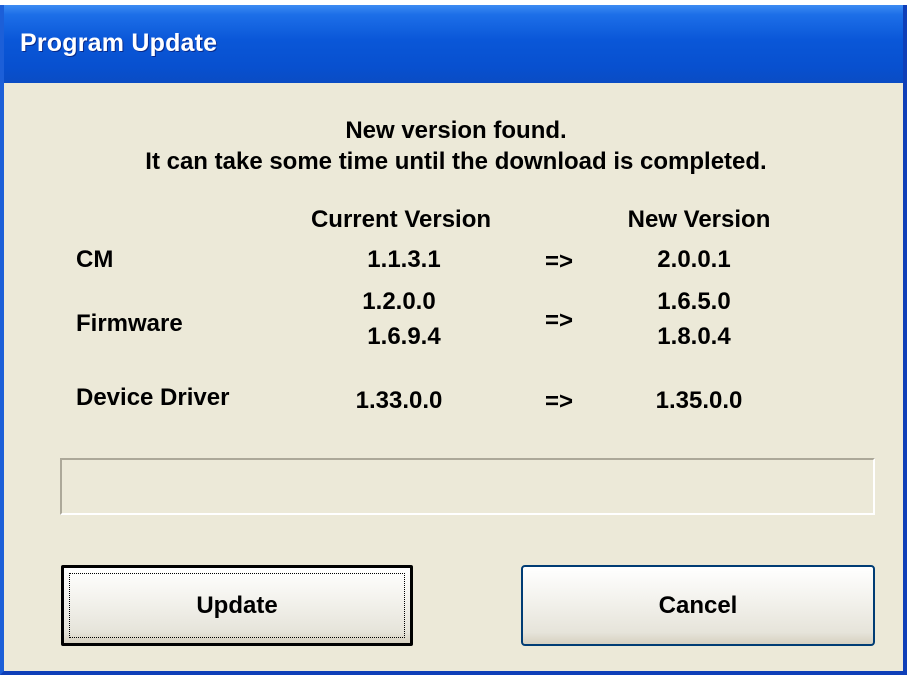 The width and height of the screenshot is (907, 675). I want to click on update-button-focus-rect: Update, so click(237, 605).